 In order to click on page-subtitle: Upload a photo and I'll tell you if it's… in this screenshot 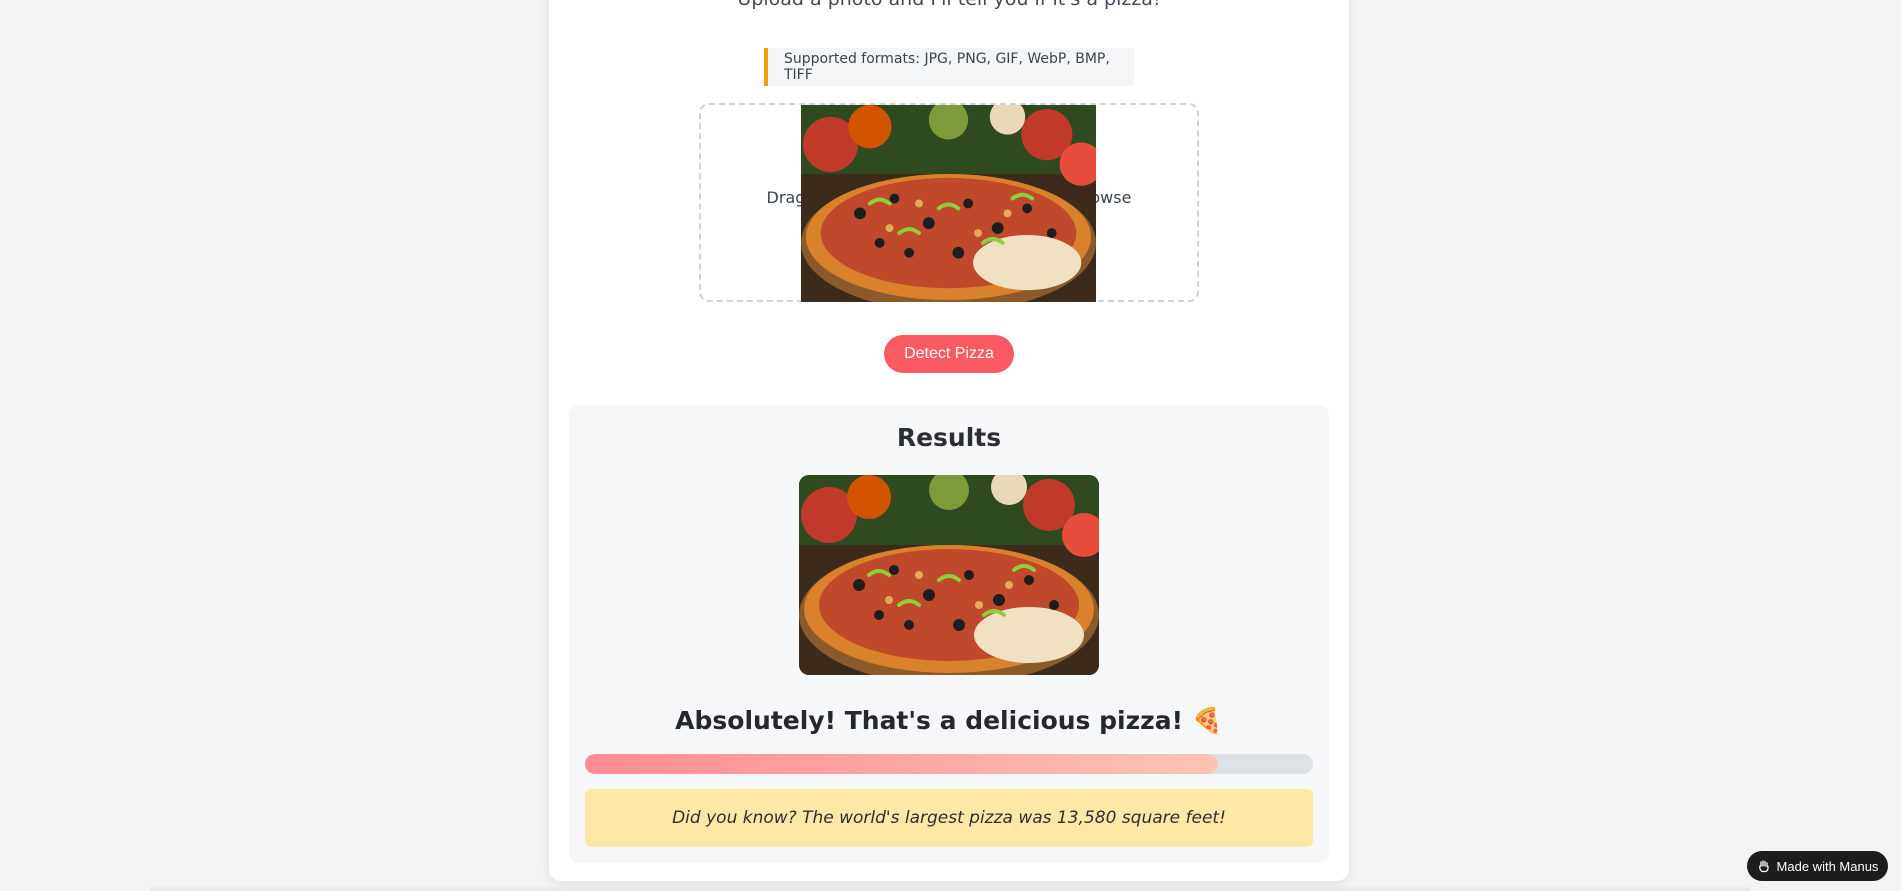, I will do `click(949, 5)`.